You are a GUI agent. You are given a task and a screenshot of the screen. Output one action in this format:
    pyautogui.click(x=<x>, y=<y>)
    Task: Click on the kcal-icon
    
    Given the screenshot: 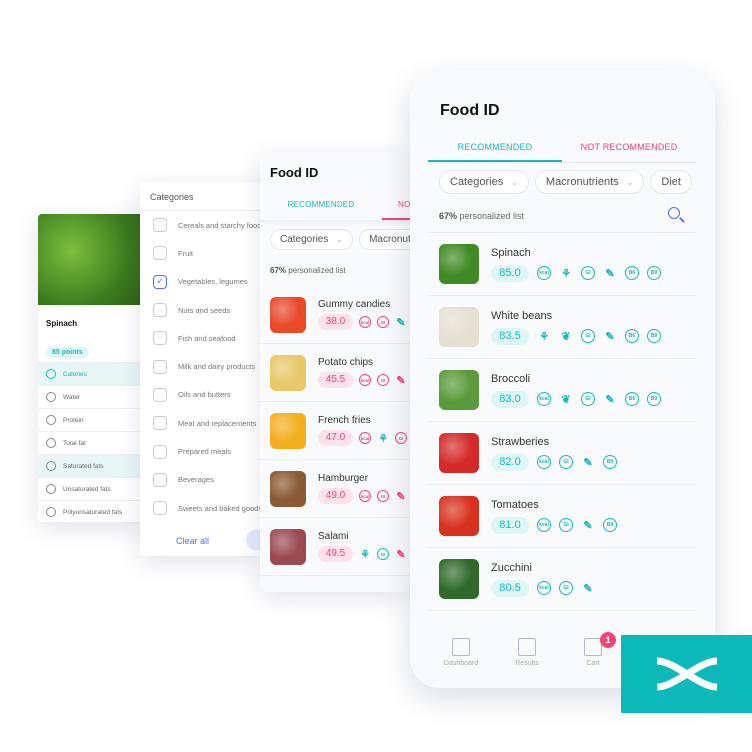 What is the action you would take?
    pyautogui.click(x=51, y=374)
    